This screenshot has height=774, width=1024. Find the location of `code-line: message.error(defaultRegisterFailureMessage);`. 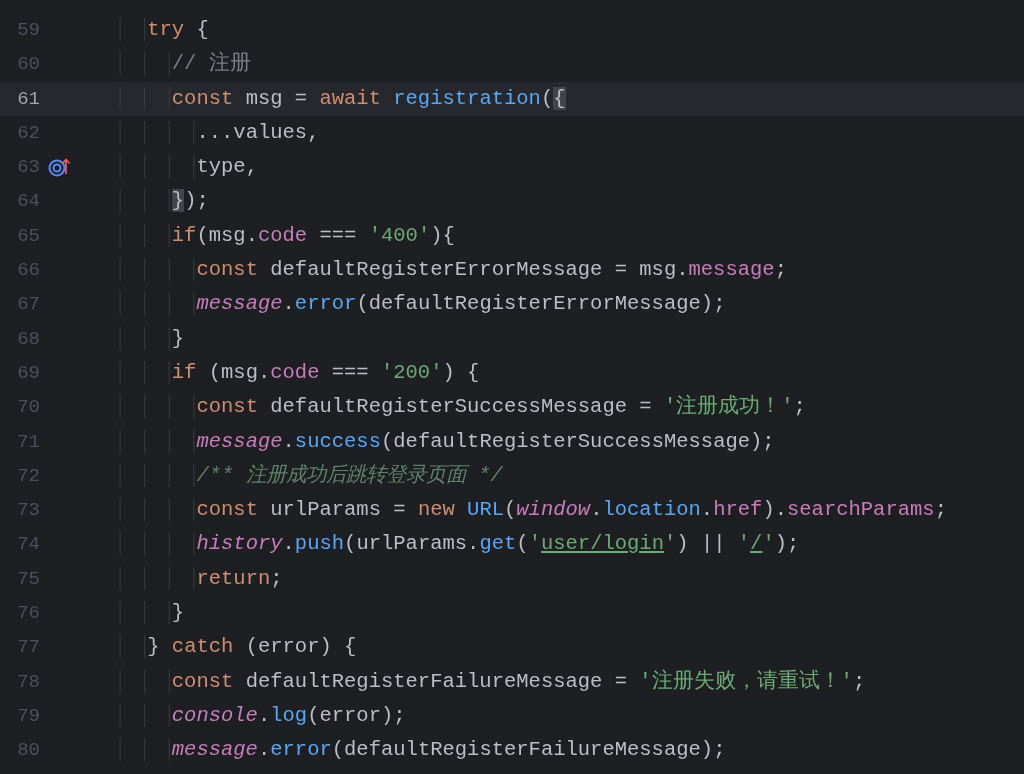

code-line: message.error(defaultRegisterFailureMessage); is located at coordinates (412, 750).